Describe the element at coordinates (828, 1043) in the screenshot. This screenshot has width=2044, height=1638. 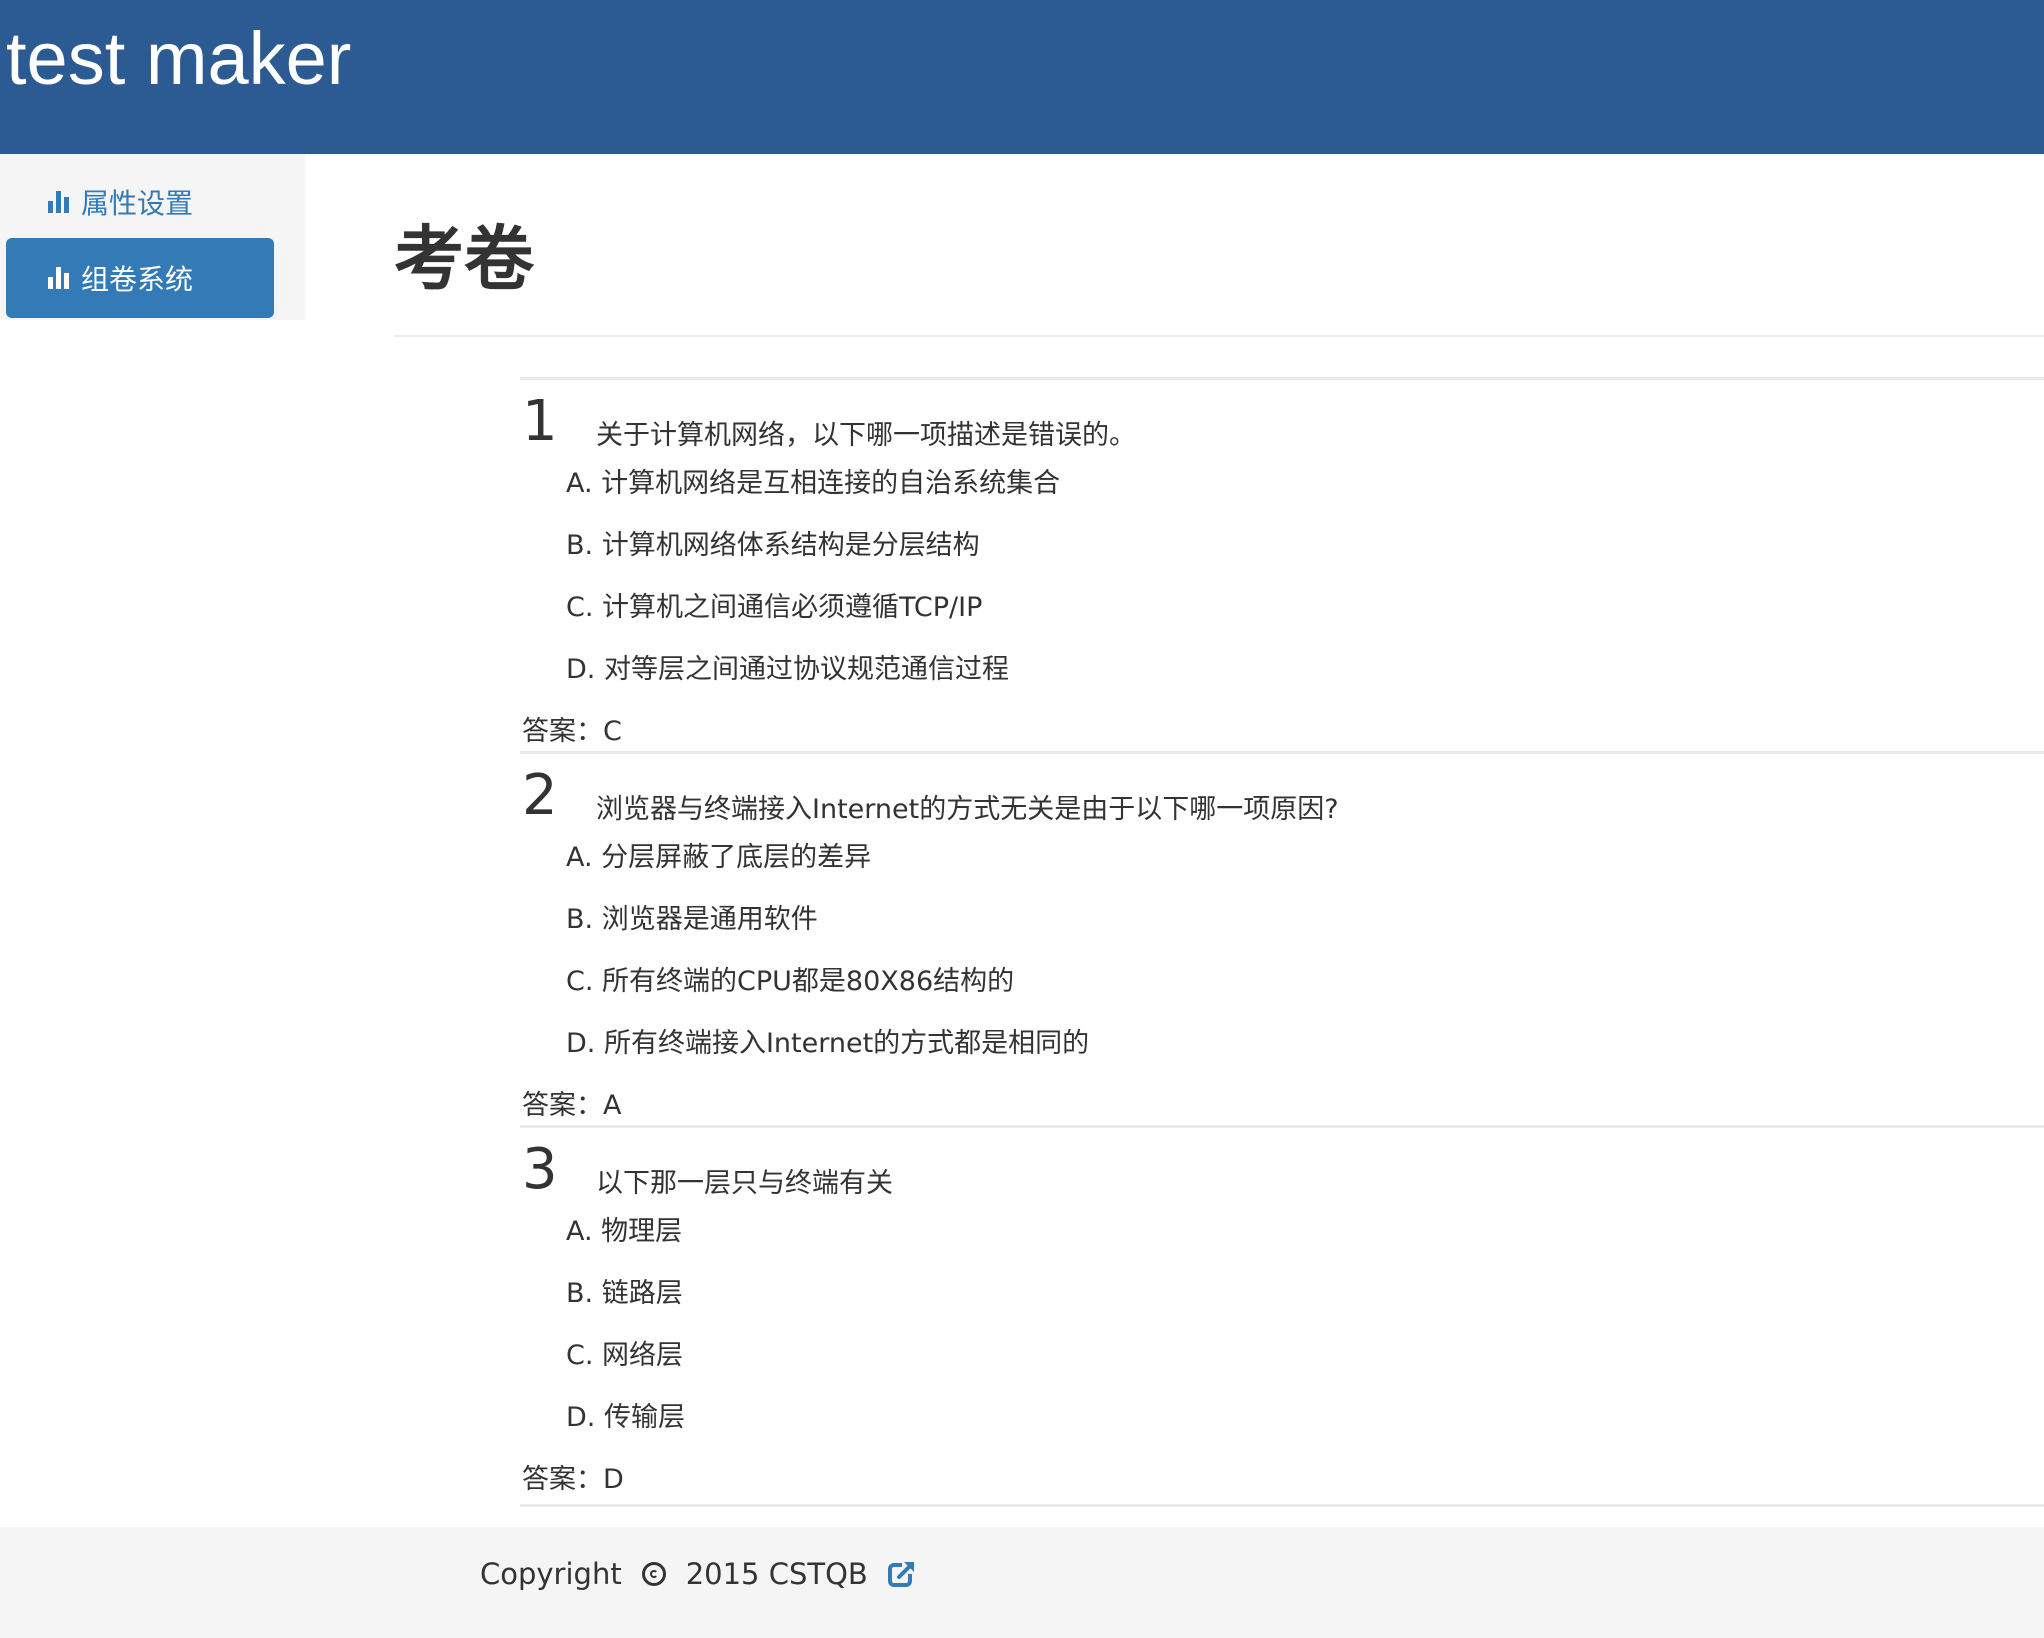
I see `question-option: D. 所有终端接入Internet的方式都是相同的` at that location.